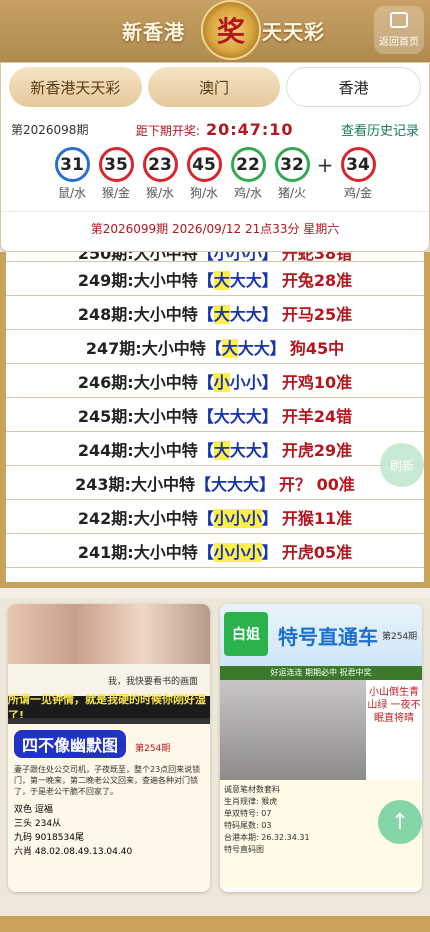 This screenshot has width=430, height=932. What do you see at coordinates (394, 730) in the screenshot?
I see `ad-right-side: 小山倒生青山绿 一夜不眠直将晴` at bounding box center [394, 730].